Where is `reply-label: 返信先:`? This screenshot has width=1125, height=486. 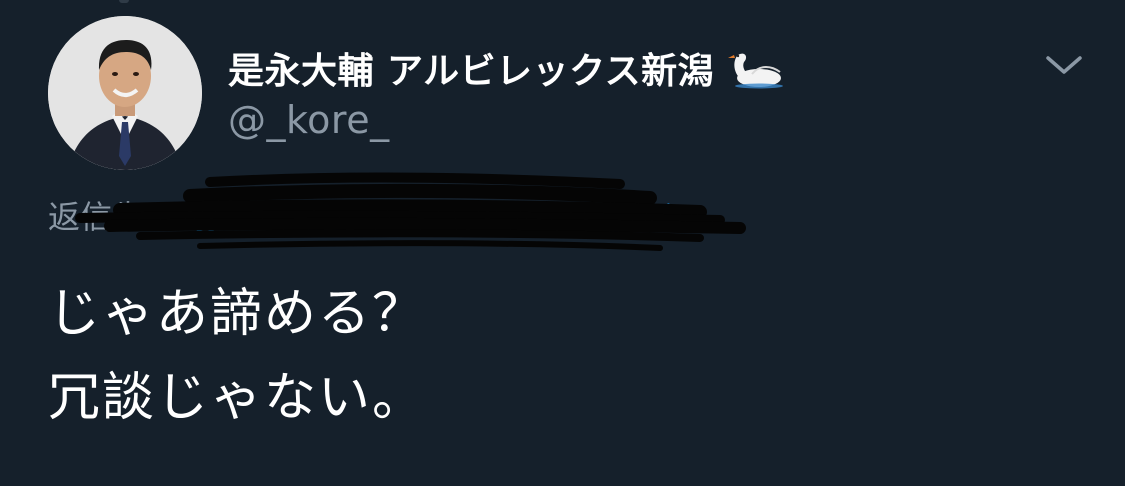 reply-label: 返信先: is located at coordinates (101, 217).